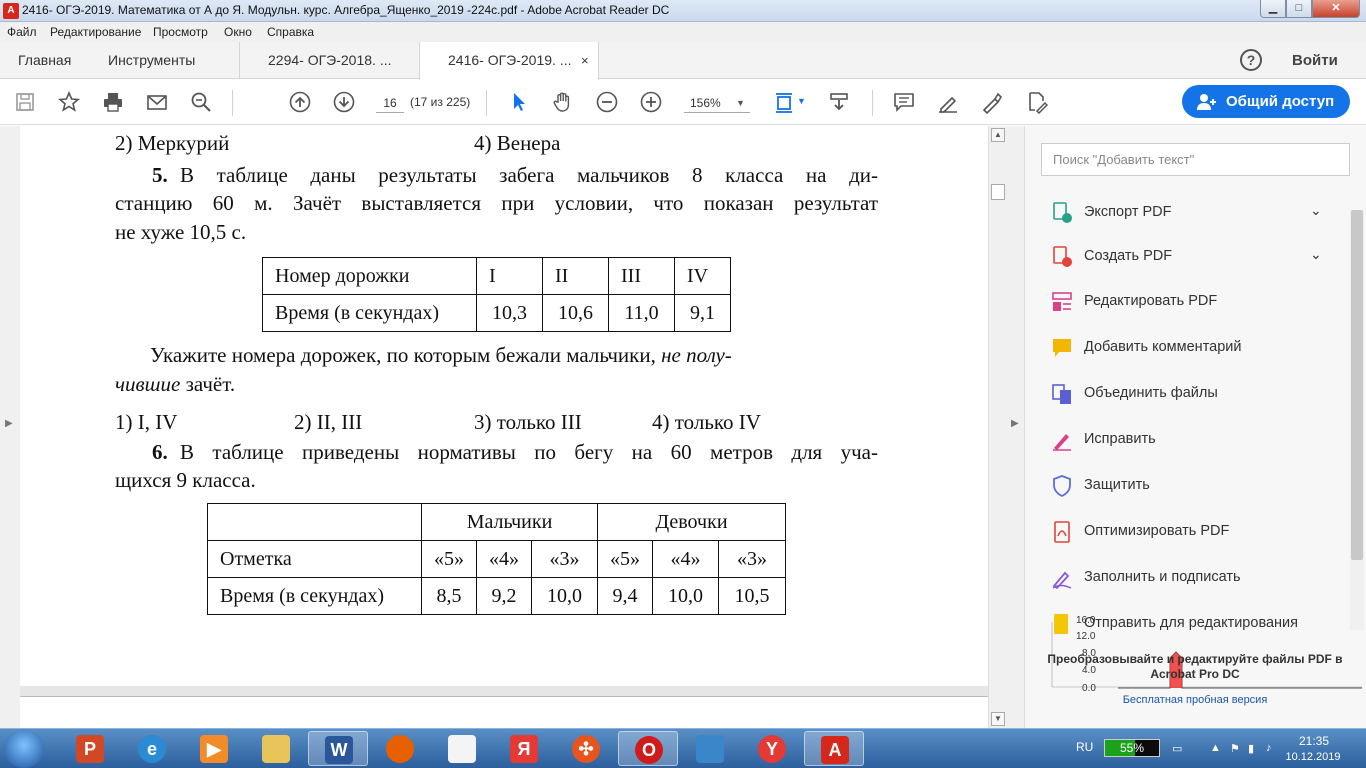 Image resolution: width=1366 pixels, height=768 pixels. Describe the element at coordinates (1299, 9) in the screenshot. I see `maximize-button: □` at that location.